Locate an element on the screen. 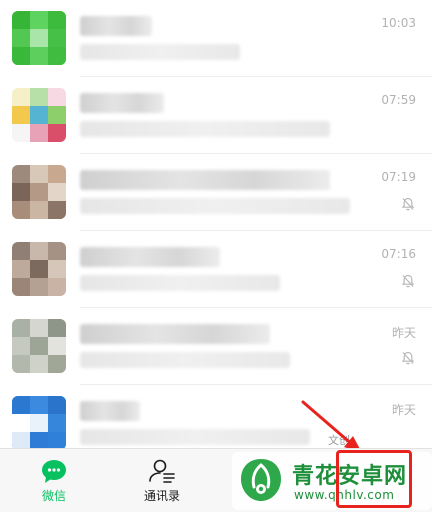 The width and height of the screenshot is (432, 512). tab-contacts: 通讯录 is located at coordinates (162, 480).